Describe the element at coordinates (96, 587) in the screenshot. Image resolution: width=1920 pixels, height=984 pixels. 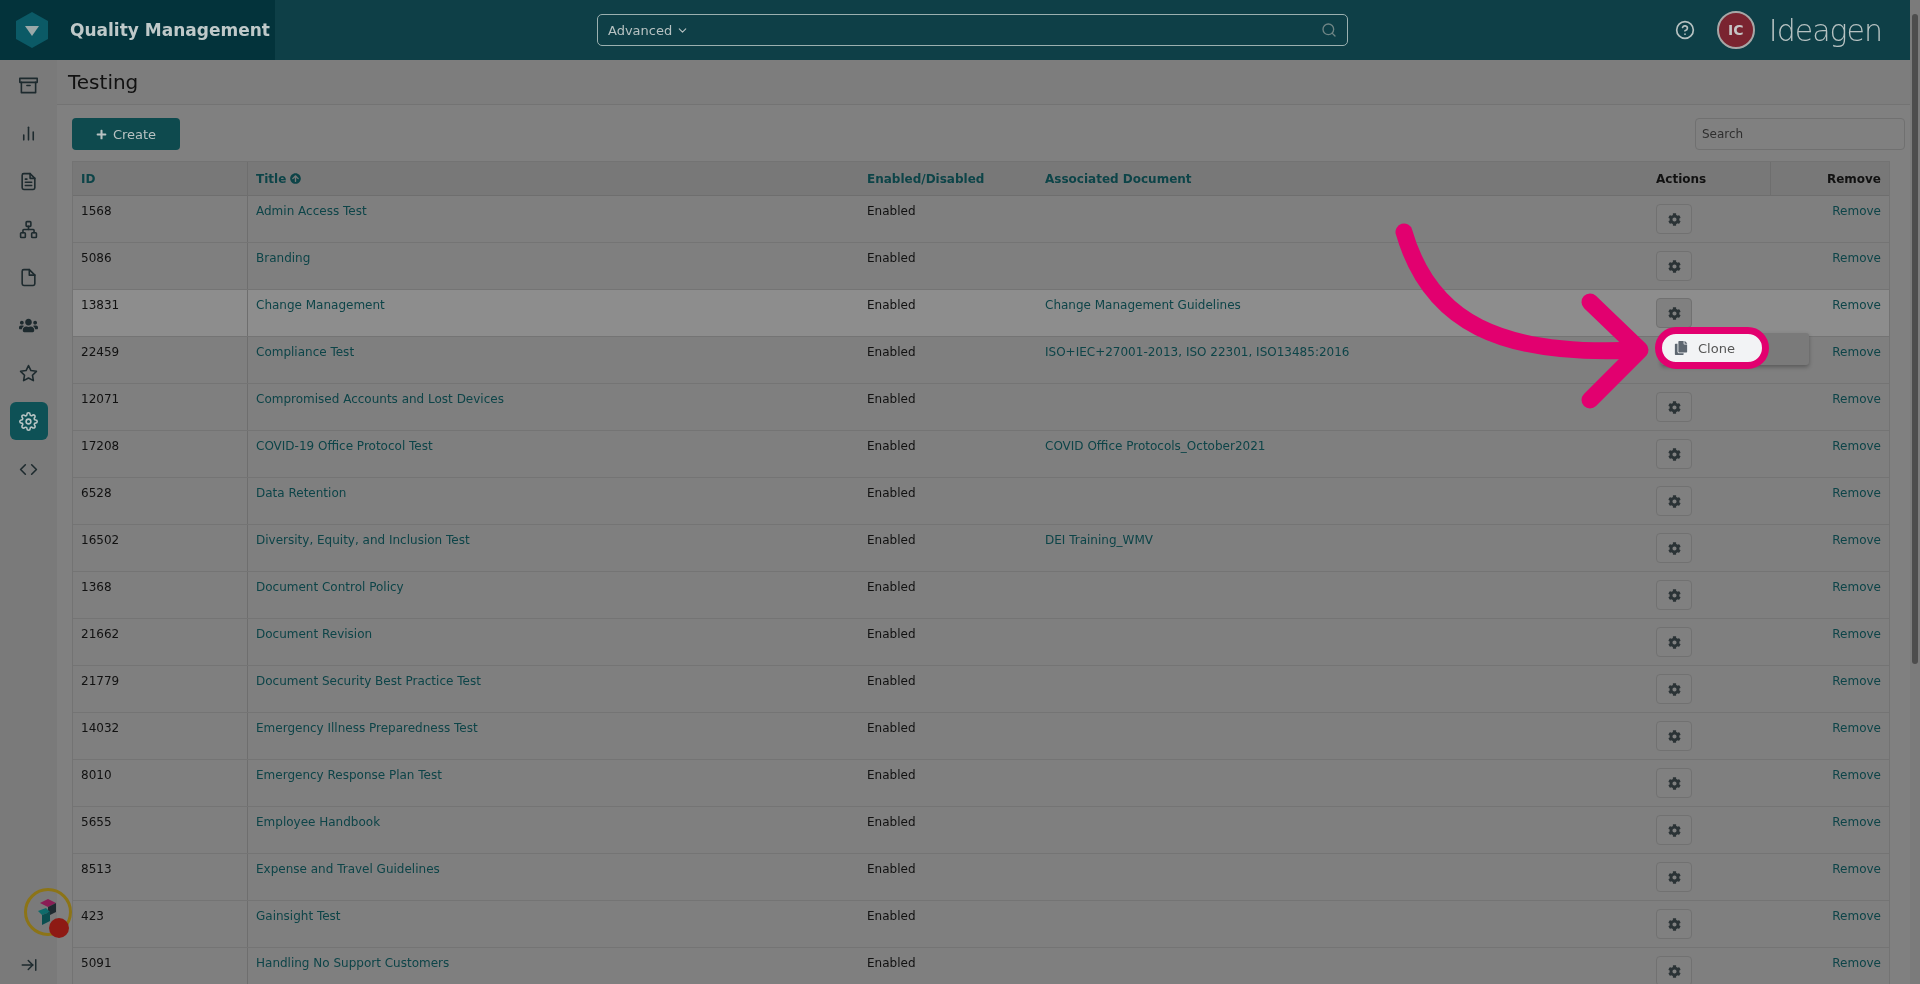
I see `id-cell: 1368` at that location.